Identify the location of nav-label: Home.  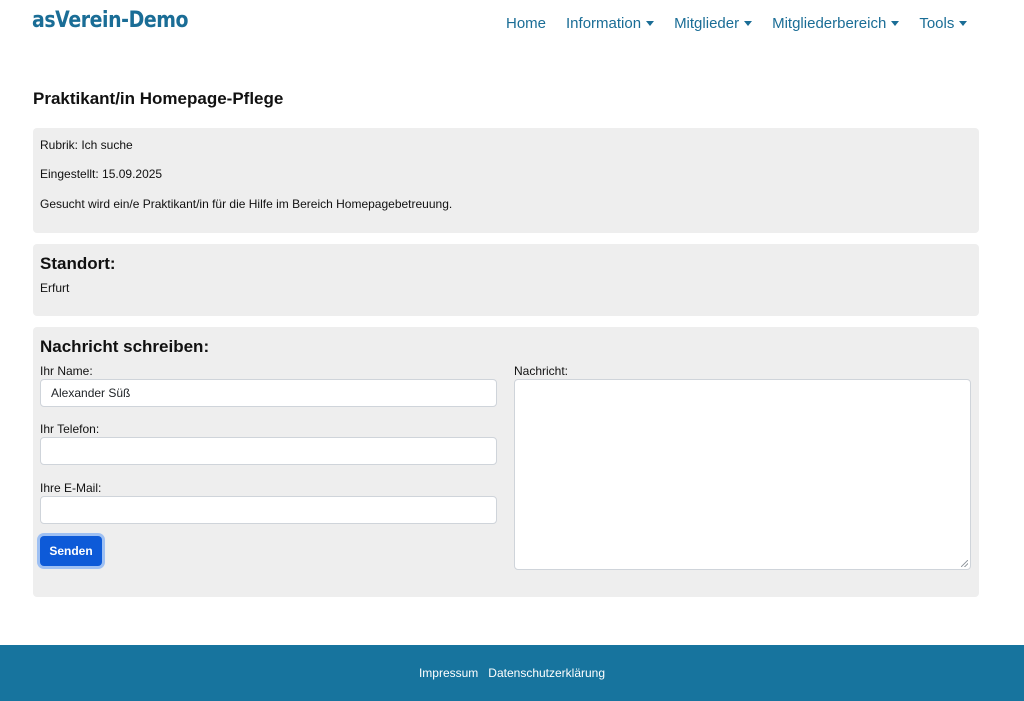
(526, 23).